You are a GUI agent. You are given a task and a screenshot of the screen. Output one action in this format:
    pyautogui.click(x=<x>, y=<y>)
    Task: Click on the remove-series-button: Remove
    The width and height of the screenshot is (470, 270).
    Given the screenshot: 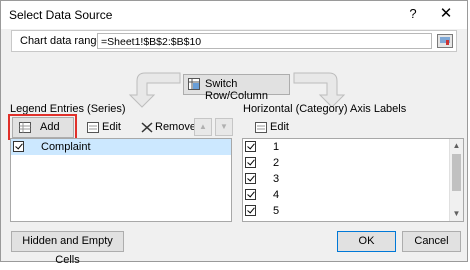 What is the action you would take?
    pyautogui.click(x=165, y=127)
    